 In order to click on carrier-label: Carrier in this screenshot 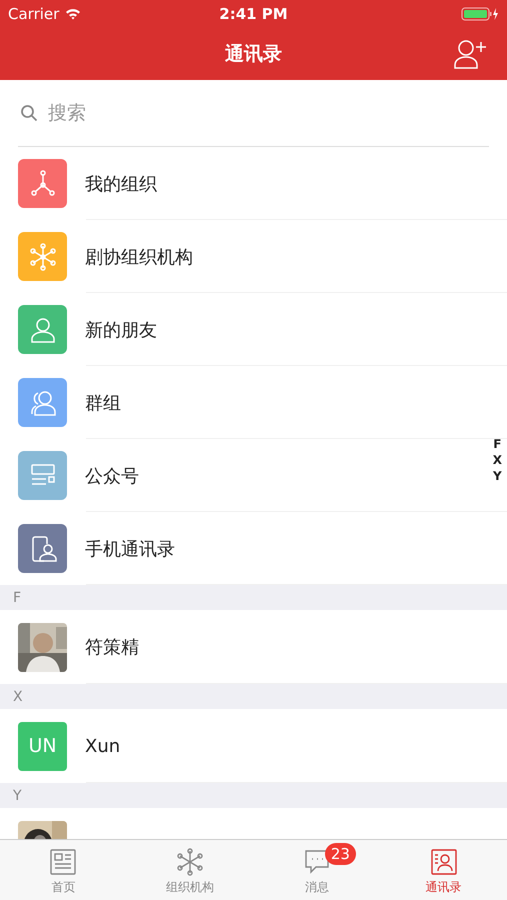, I will do `click(34, 14)`.